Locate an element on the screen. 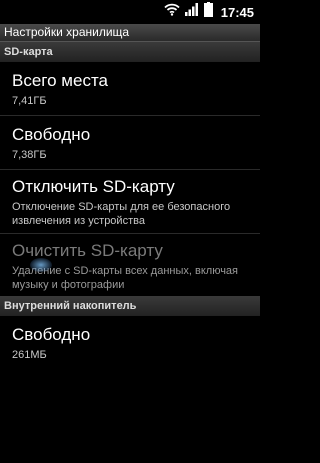 The height and width of the screenshot is (463, 320). battery-icon is located at coordinates (208, 12).